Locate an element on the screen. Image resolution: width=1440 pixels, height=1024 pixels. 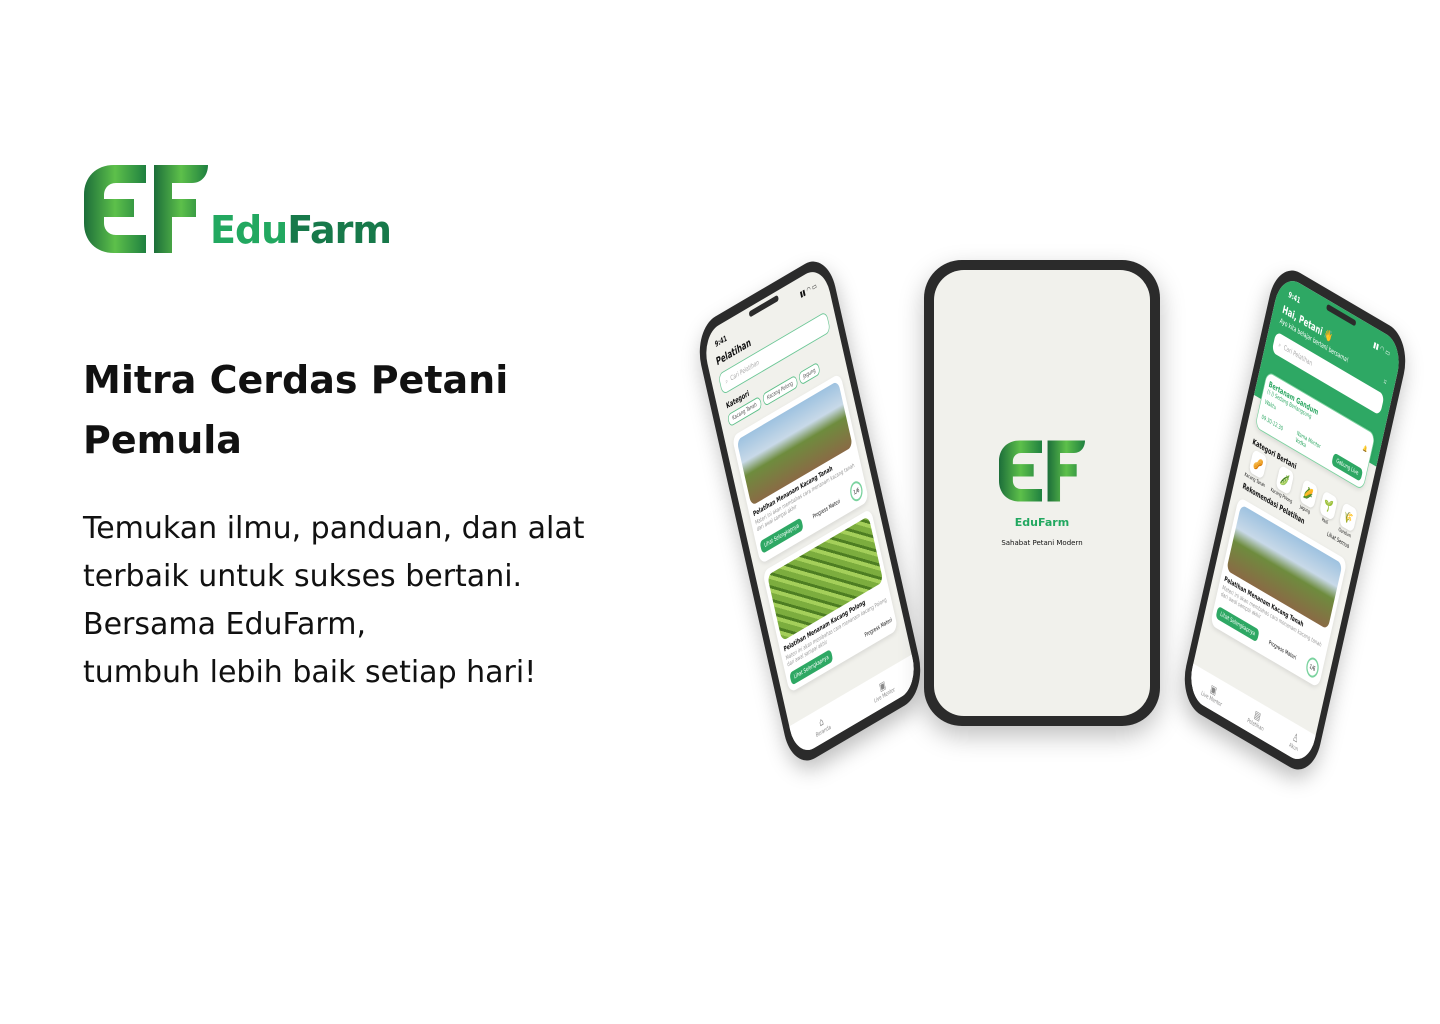
nav-akun: ♙ Akun is located at coordinates (1294, 741).